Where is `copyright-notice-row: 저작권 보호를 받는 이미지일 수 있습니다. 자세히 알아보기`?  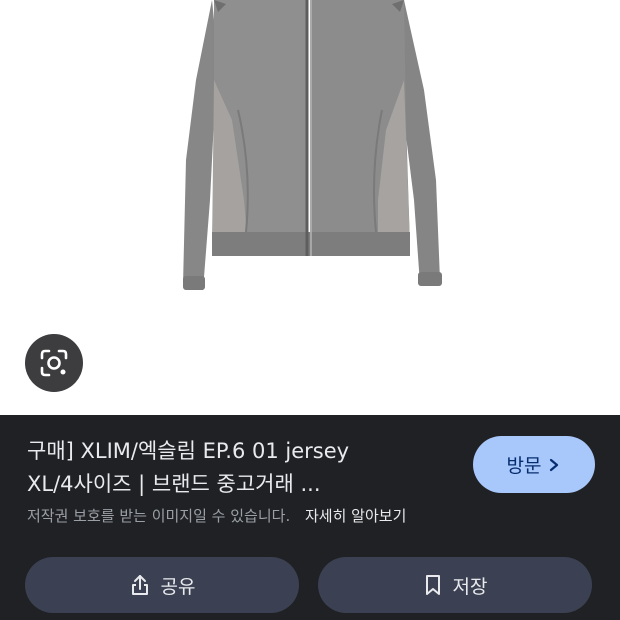 copyright-notice-row: 저작권 보호를 받는 이미지일 수 있습니다. 자세히 알아보기 is located at coordinates (216, 516).